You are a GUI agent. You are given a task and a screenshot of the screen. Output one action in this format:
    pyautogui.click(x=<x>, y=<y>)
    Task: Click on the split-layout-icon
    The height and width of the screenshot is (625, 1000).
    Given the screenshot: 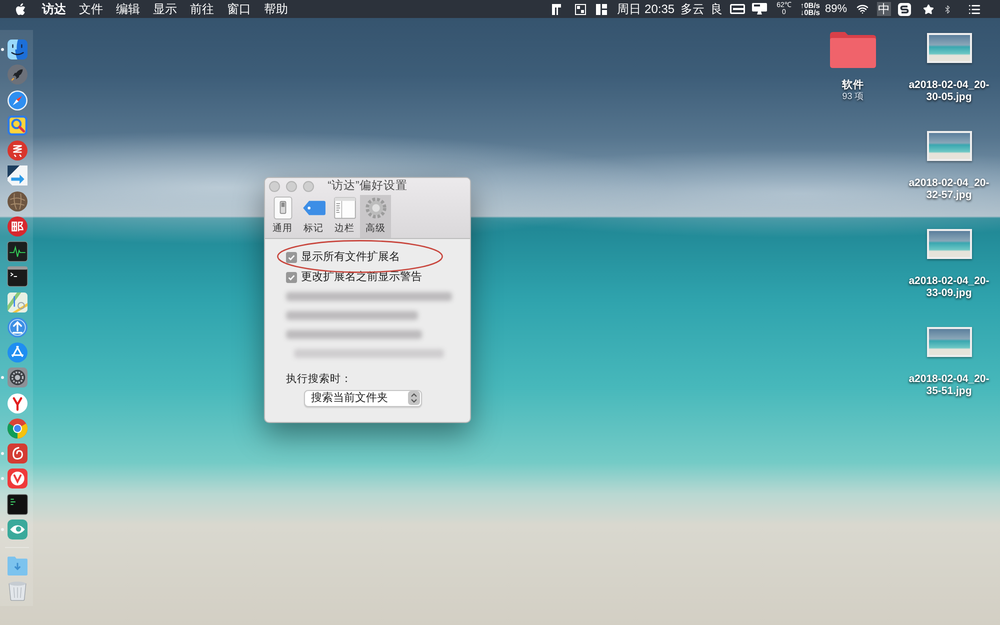 What is the action you would take?
    pyautogui.click(x=602, y=9)
    